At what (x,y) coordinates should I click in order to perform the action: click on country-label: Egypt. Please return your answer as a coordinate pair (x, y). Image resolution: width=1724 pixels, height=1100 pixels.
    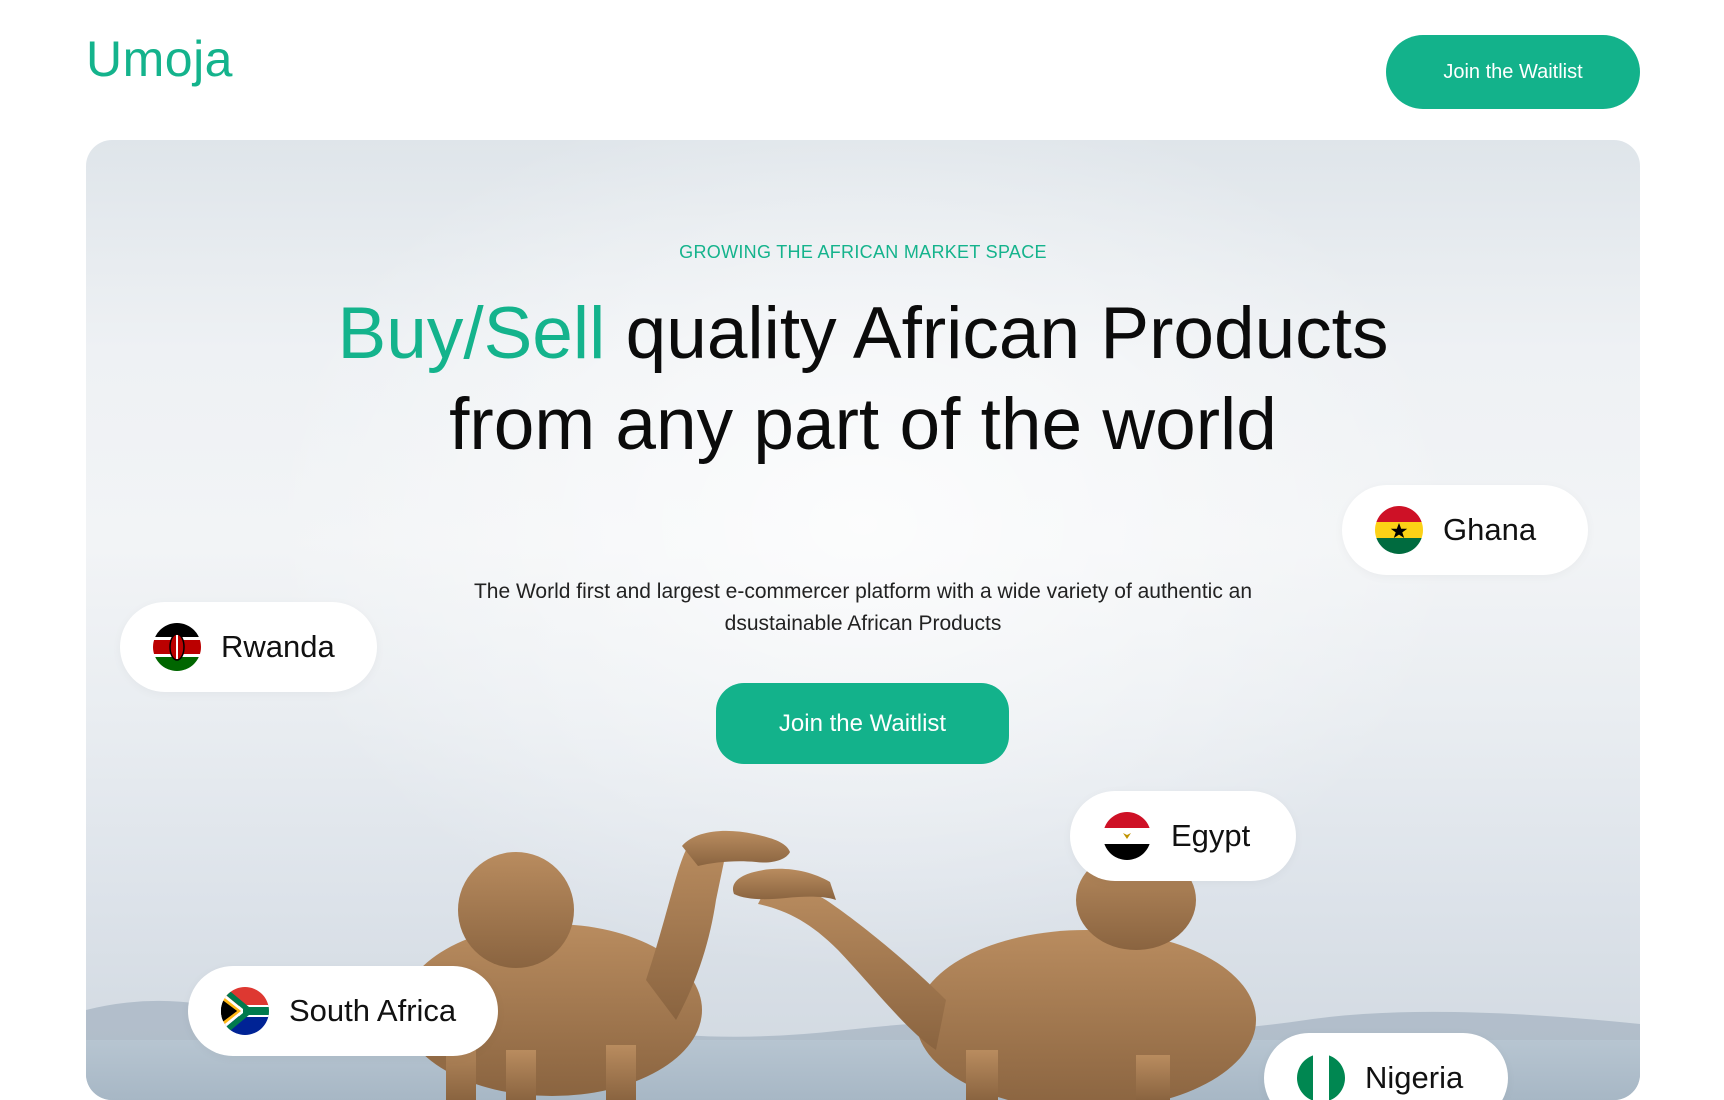
    Looking at the image, I should click on (1211, 835).